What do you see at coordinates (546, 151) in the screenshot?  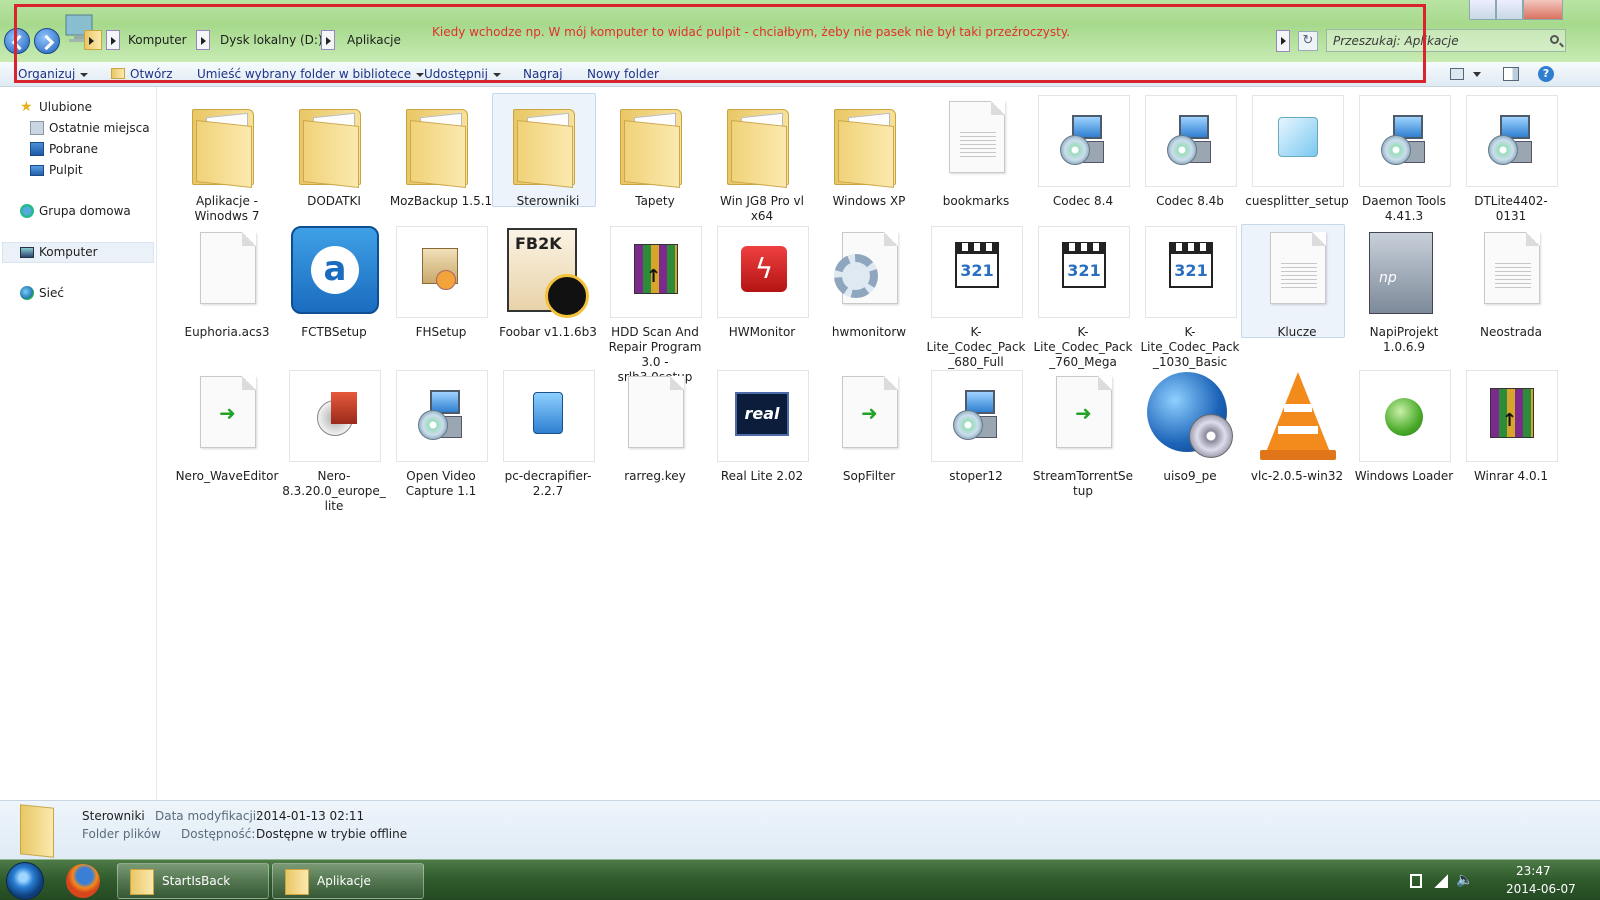 I see `file-item: Sterowniki` at bounding box center [546, 151].